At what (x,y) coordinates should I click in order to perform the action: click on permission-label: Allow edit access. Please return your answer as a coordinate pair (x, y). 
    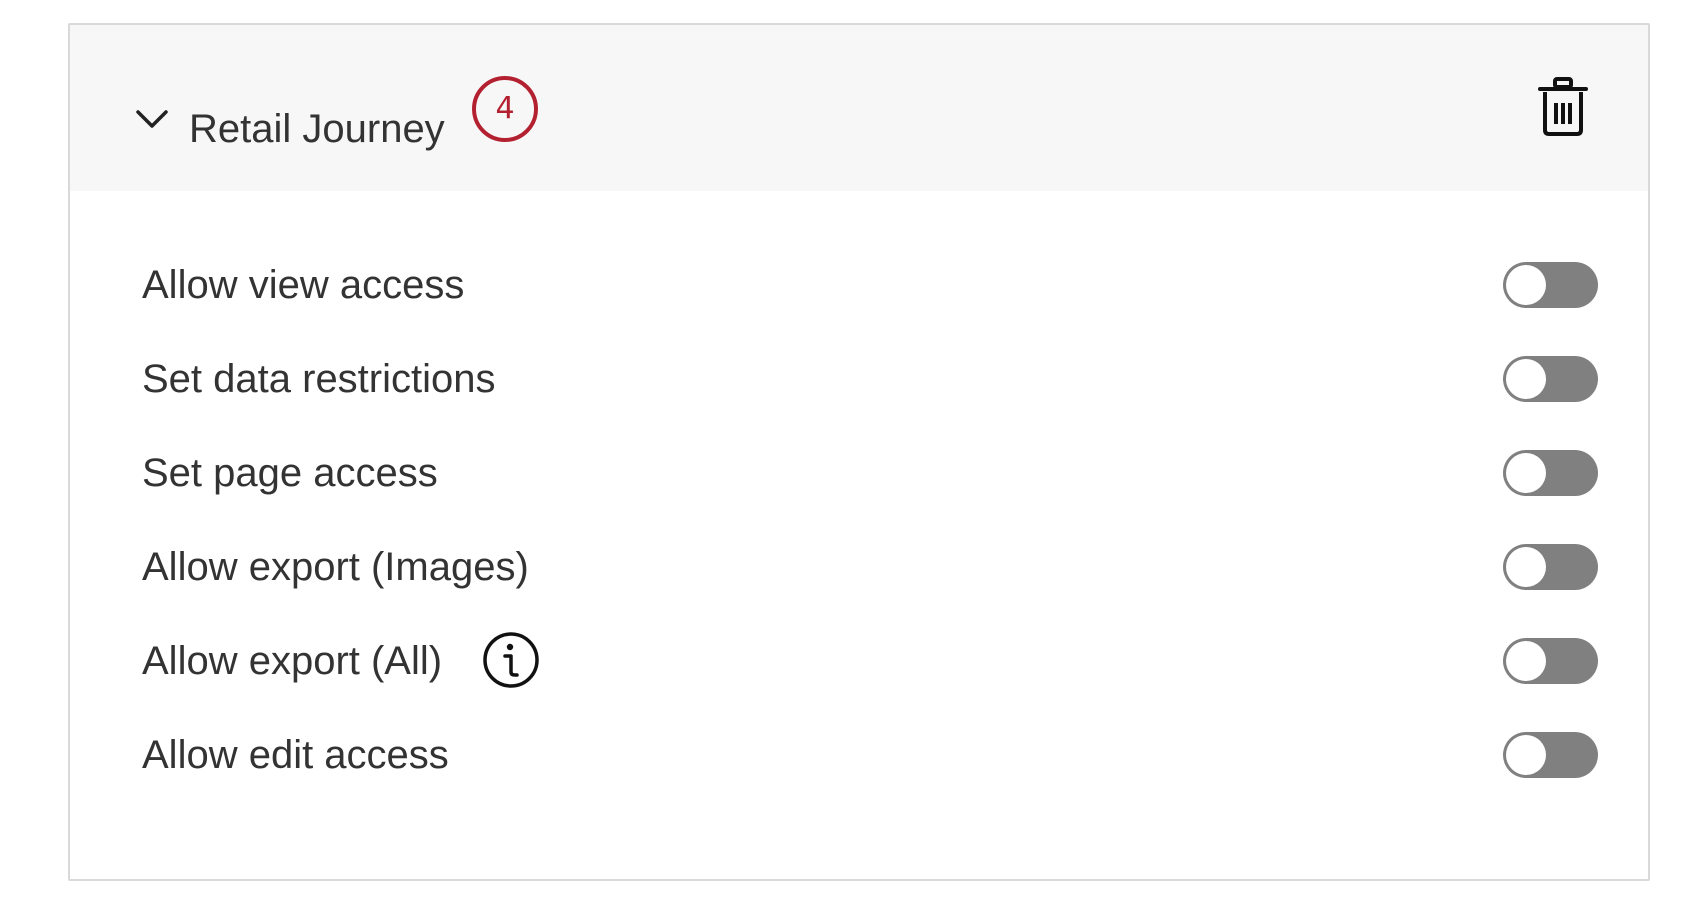
    Looking at the image, I should click on (295, 755).